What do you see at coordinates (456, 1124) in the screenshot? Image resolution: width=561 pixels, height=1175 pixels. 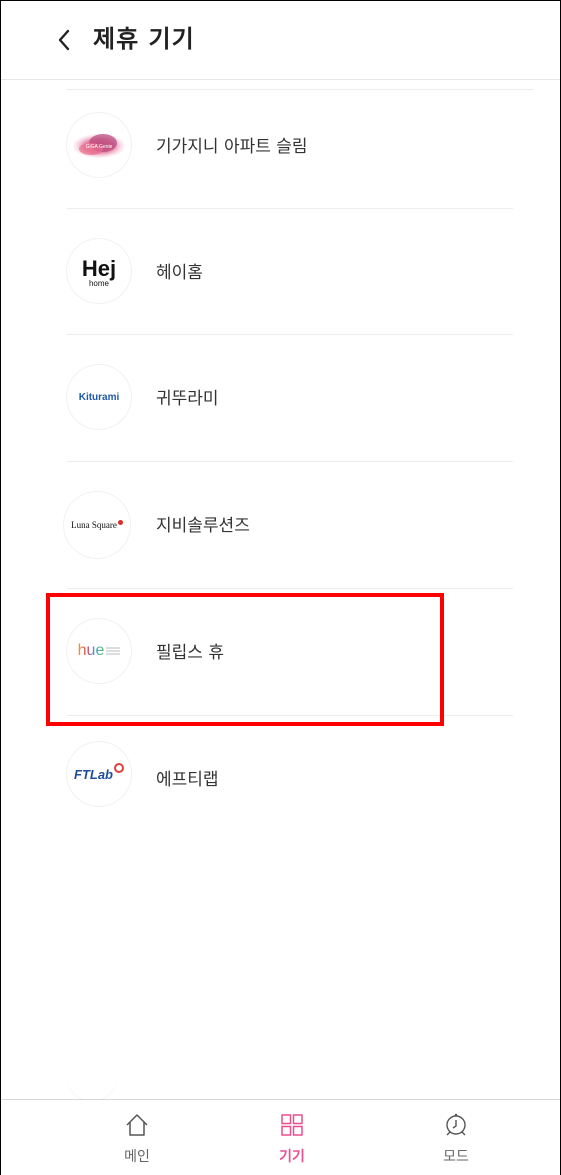 I see `clock-icon` at bounding box center [456, 1124].